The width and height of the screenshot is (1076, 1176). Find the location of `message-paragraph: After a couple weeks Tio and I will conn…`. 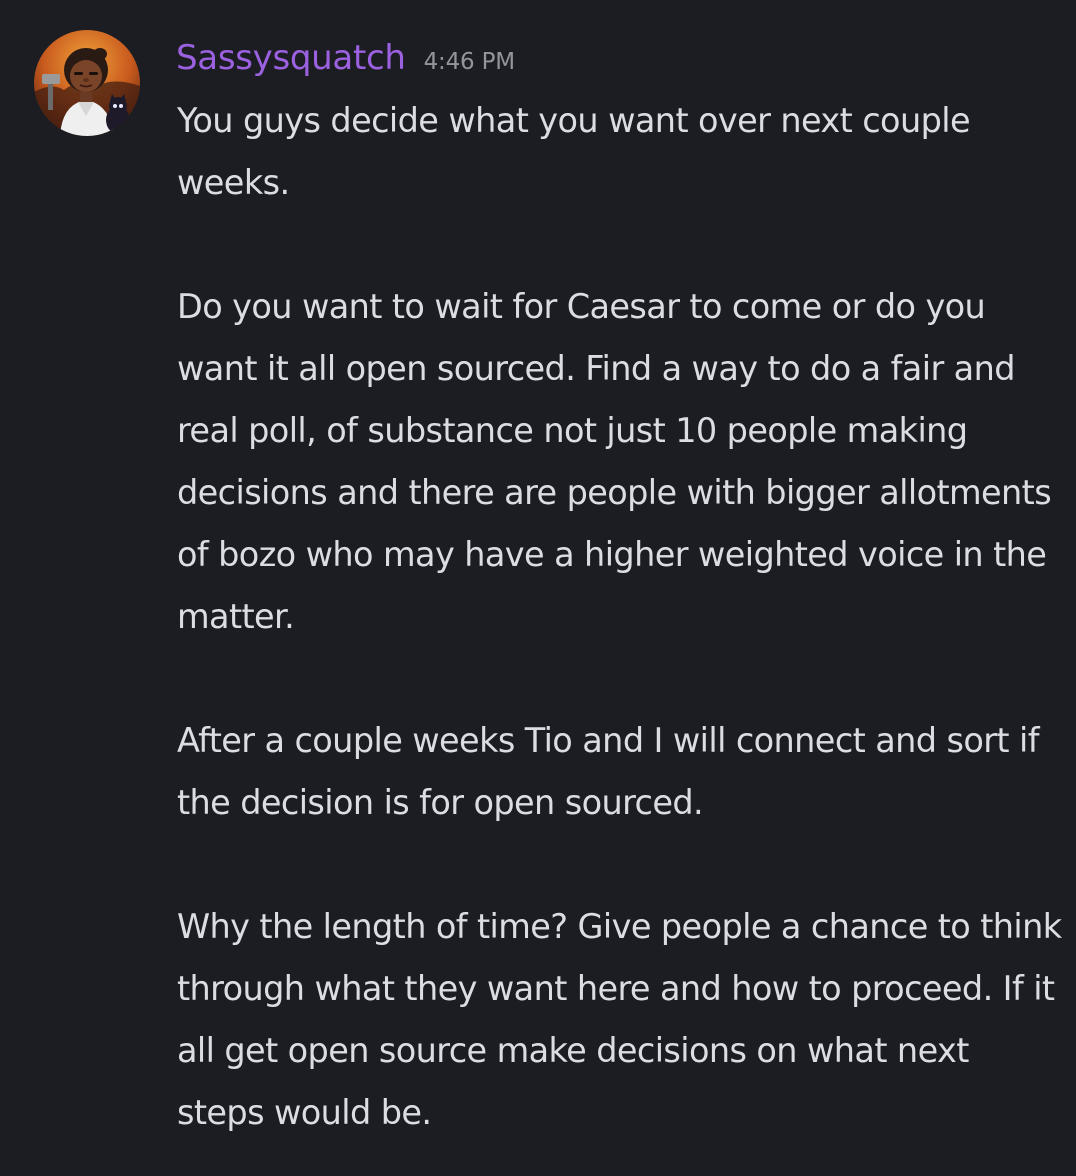

message-paragraph: After a couple weeks Tio and I will conn… is located at coordinates (613, 771).